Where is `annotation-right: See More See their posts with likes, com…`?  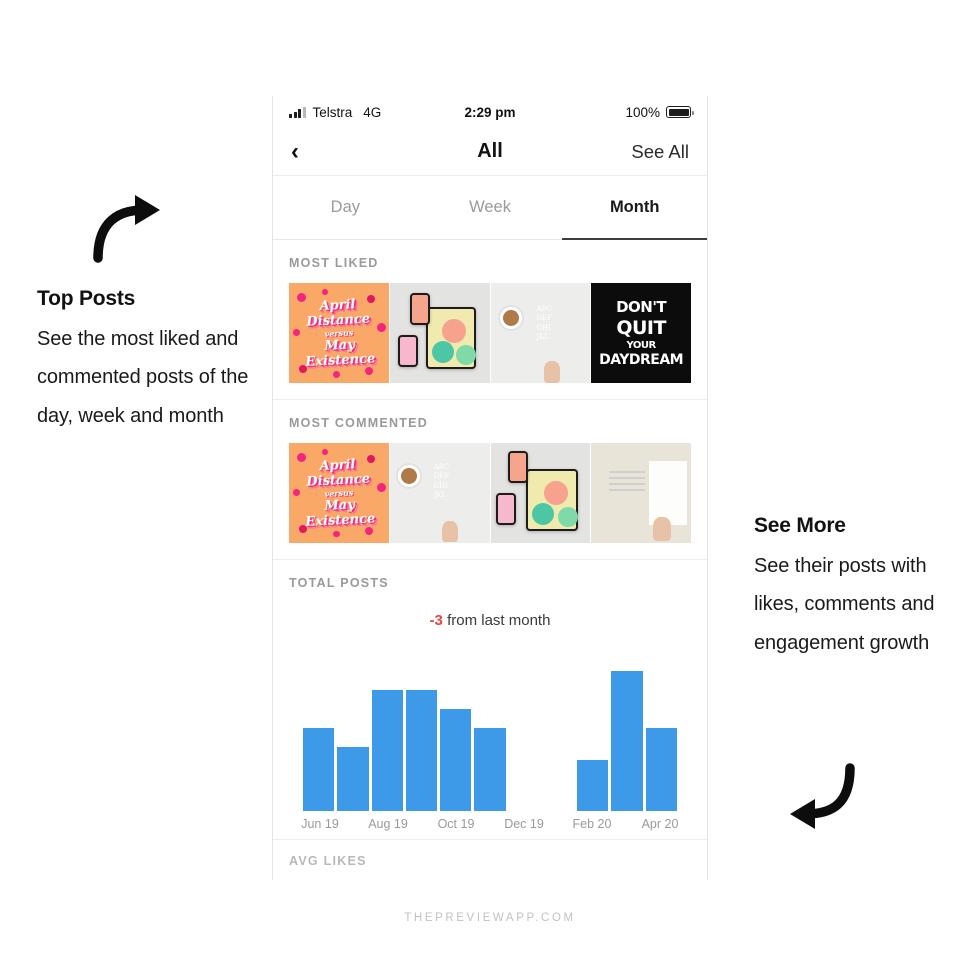 annotation-right: See More See their posts with likes, com… is located at coordinates (861, 588).